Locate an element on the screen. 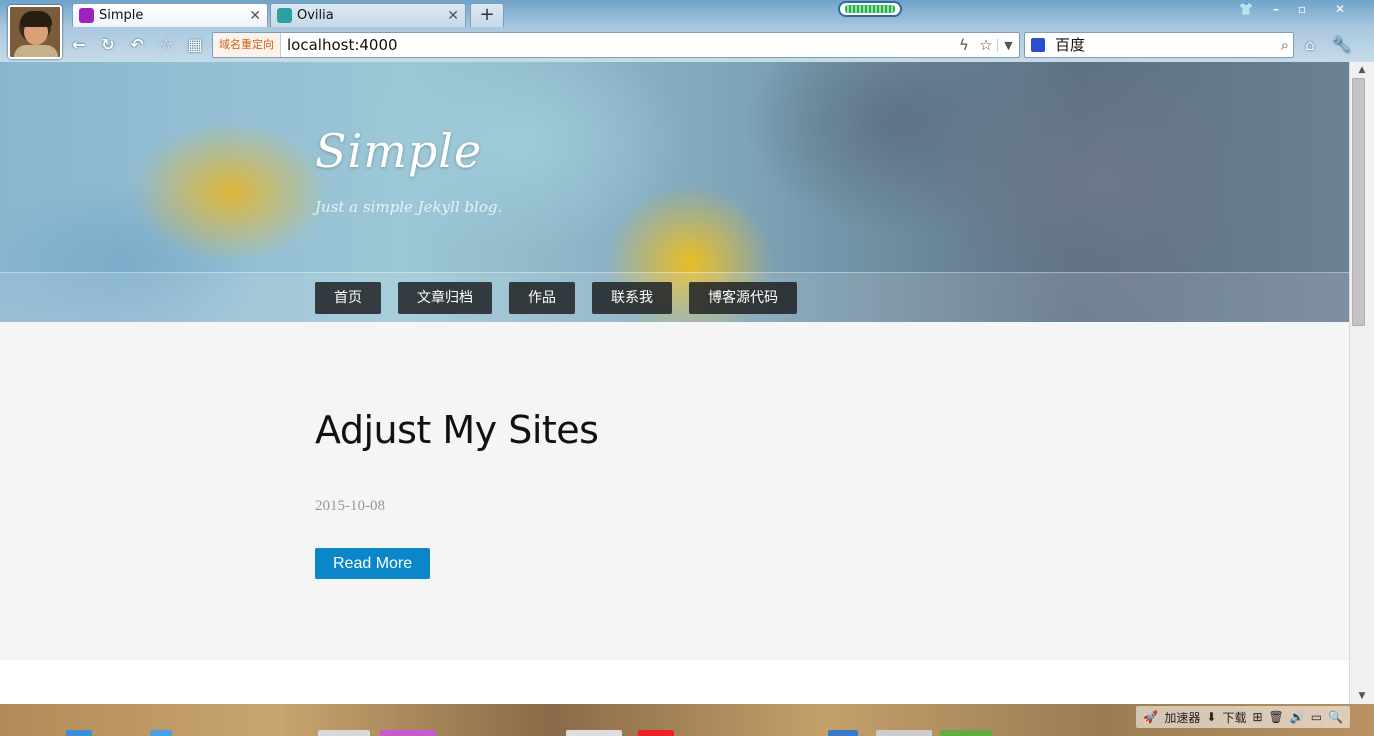 The image size is (1374, 736). baidu-paw-icon is located at coordinates (1038, 45).